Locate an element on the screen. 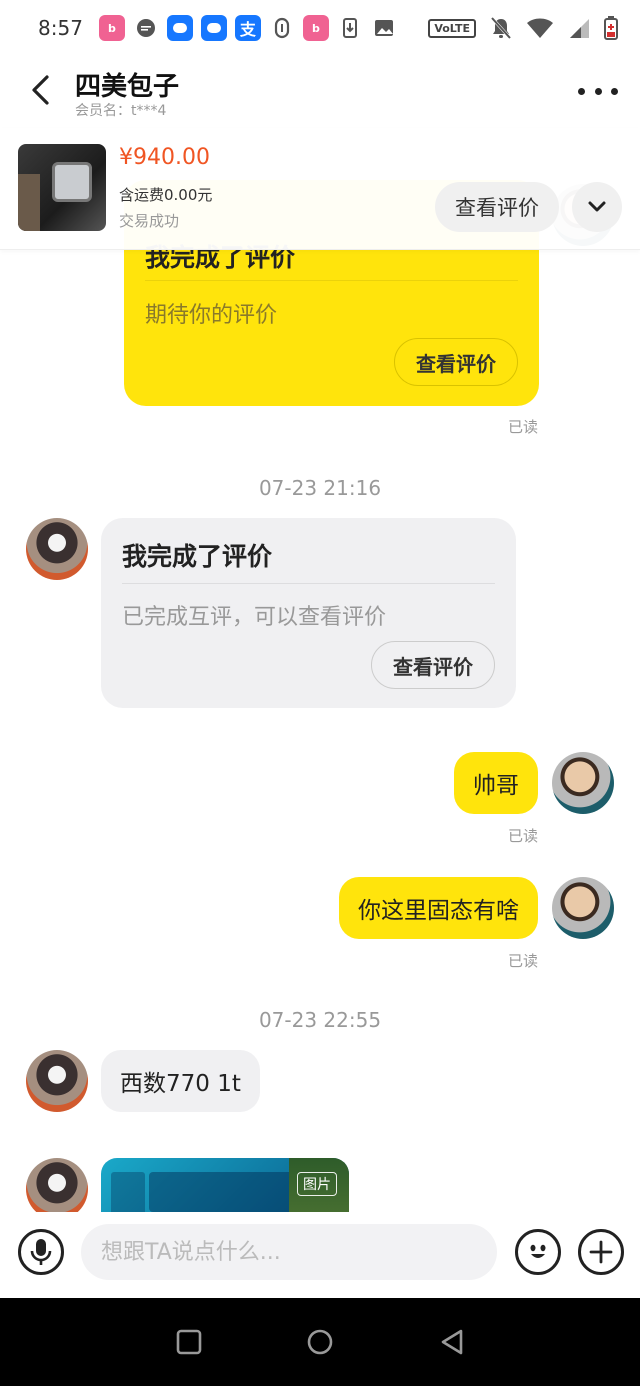 The image size is (640, 1386). home-button is located at coordinates (320, 1342).